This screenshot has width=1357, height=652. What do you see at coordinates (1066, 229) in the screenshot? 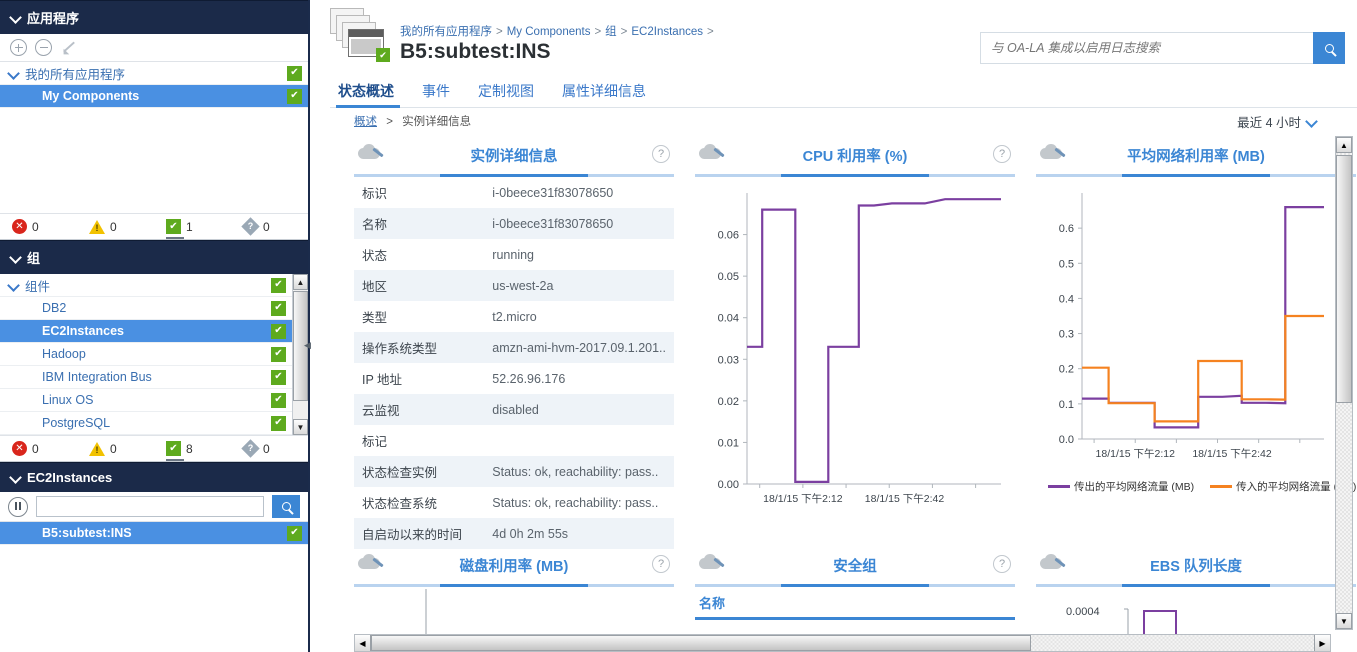
I see `y-axis-tick-label: 0.6` at bounding box center [1066, 229].